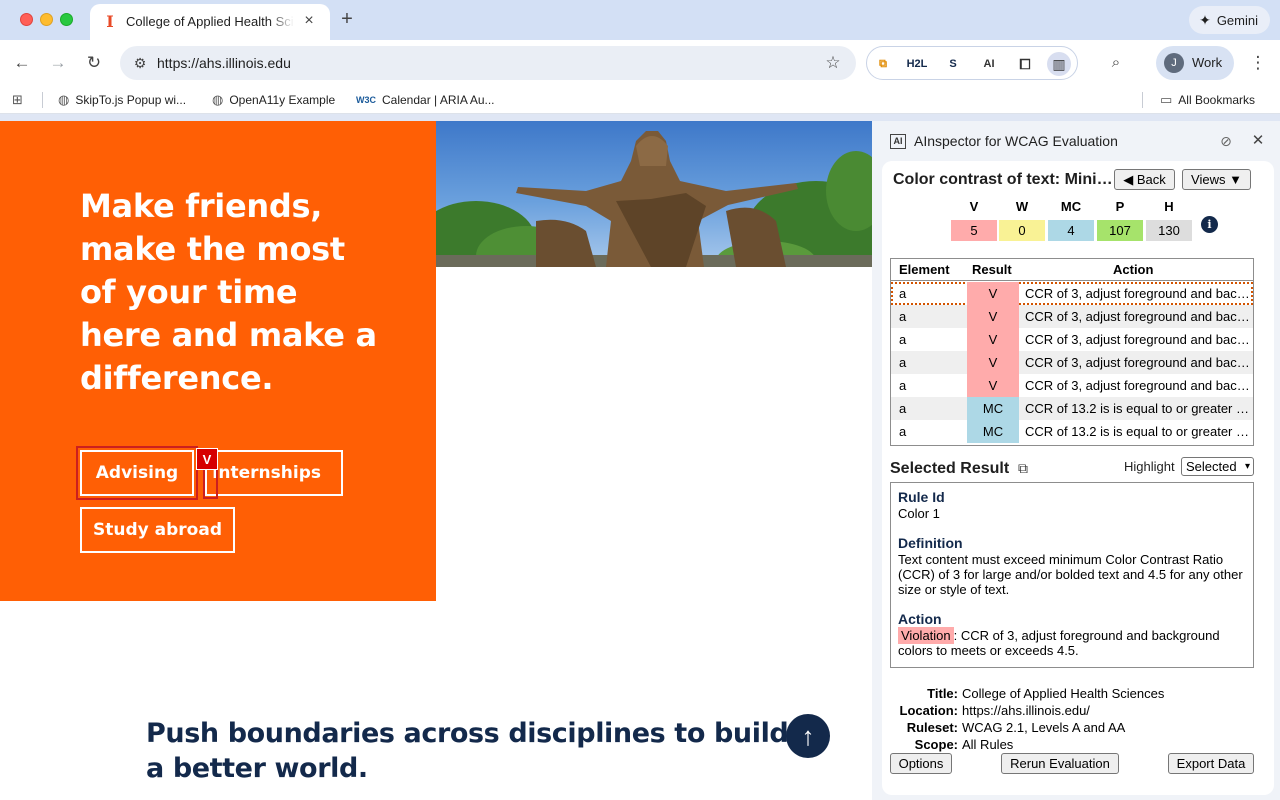  Describe the element at coordinates (210, 483) in the screenshot. I see `violation-highlight-frame` at that location.